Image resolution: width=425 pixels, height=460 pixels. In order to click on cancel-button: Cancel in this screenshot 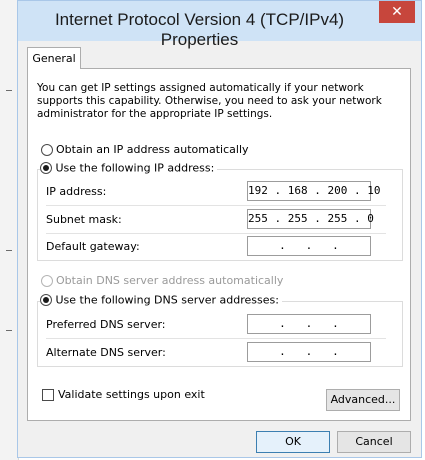, I will do `click(374, 442)`.